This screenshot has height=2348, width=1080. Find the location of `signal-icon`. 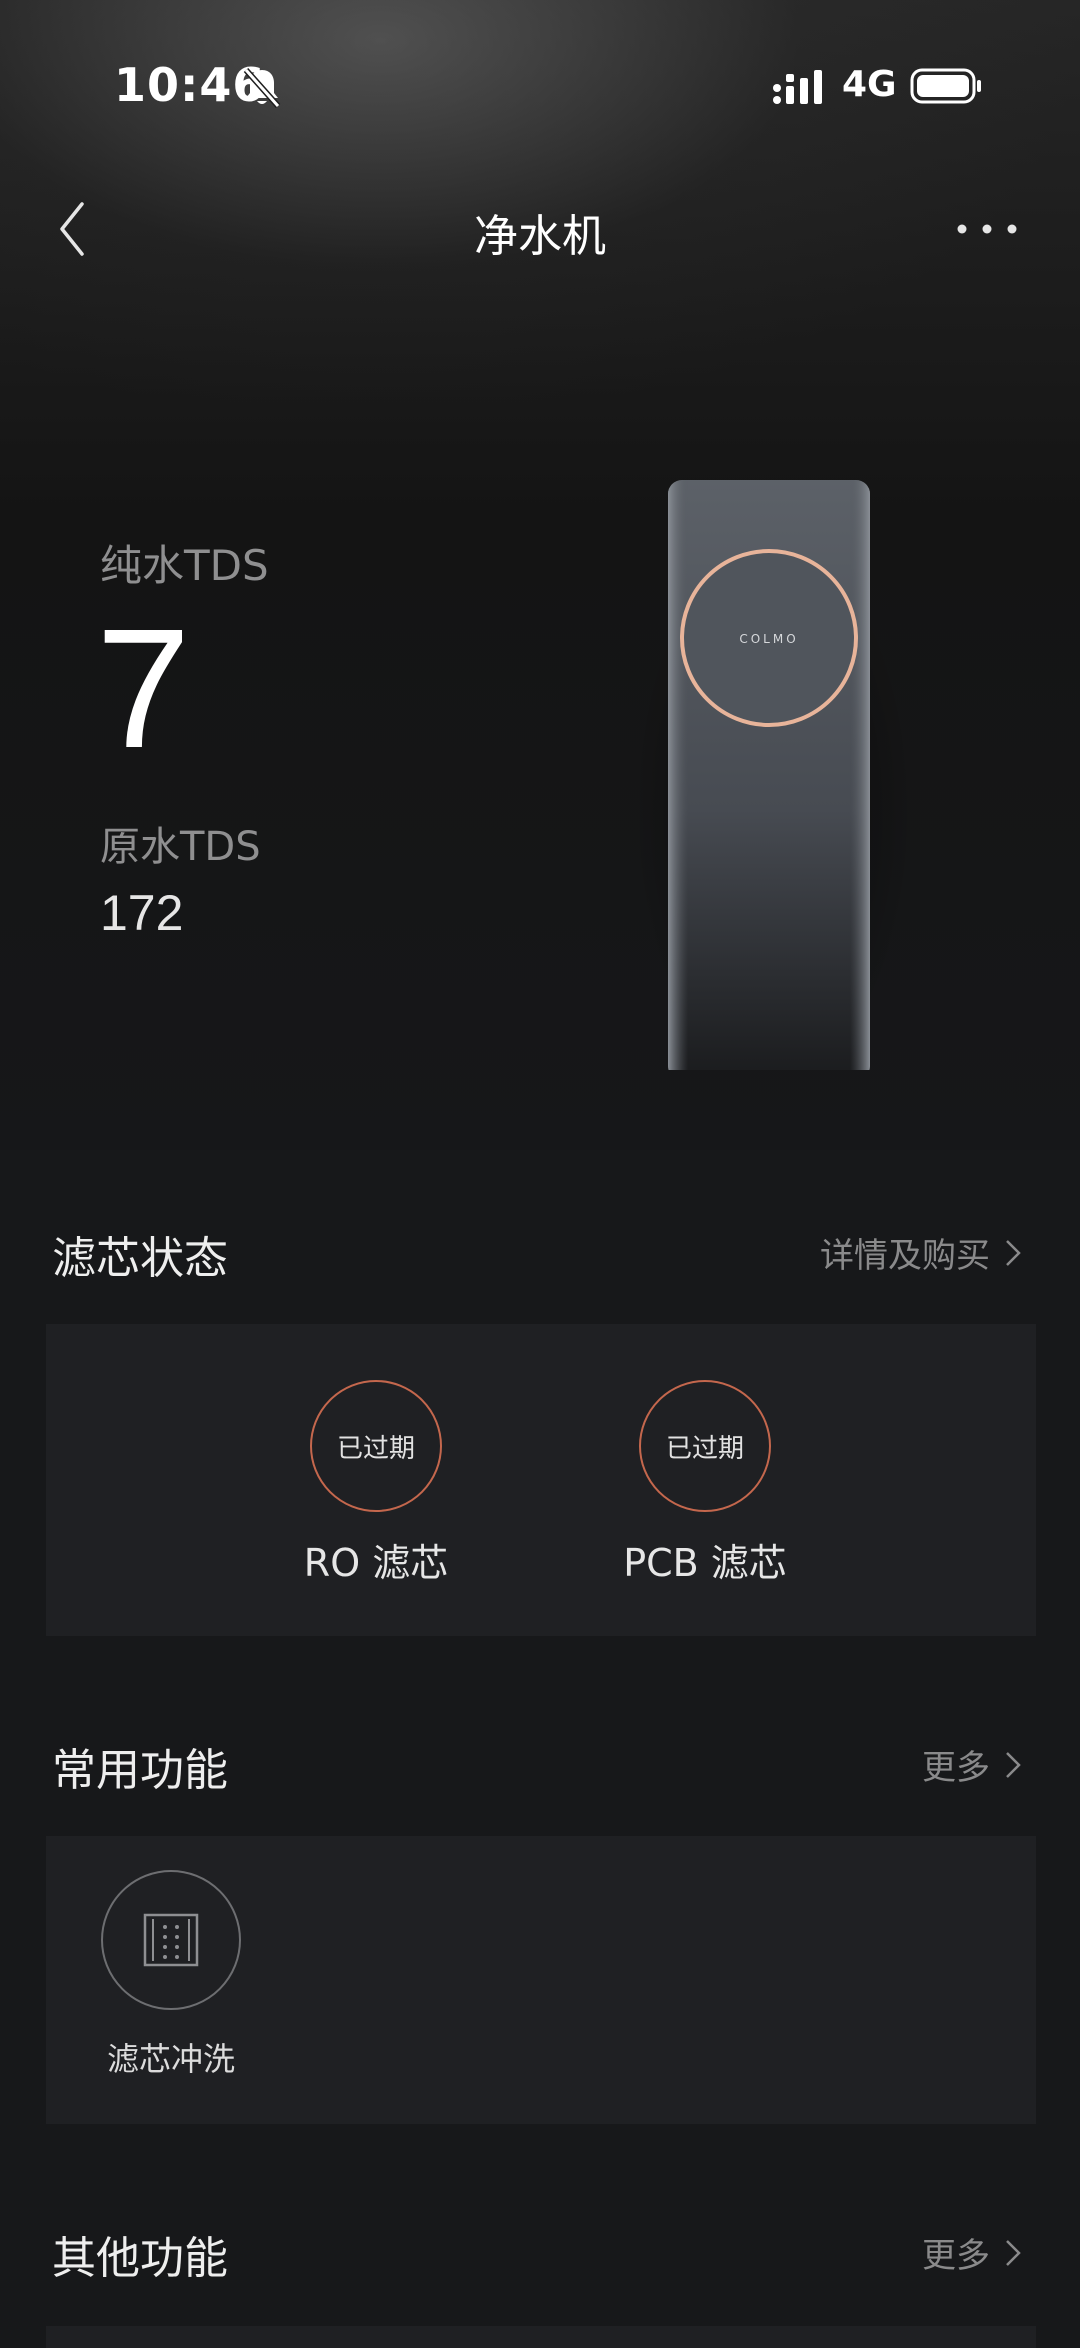

signal-icon is located at coordinates (797, 87).